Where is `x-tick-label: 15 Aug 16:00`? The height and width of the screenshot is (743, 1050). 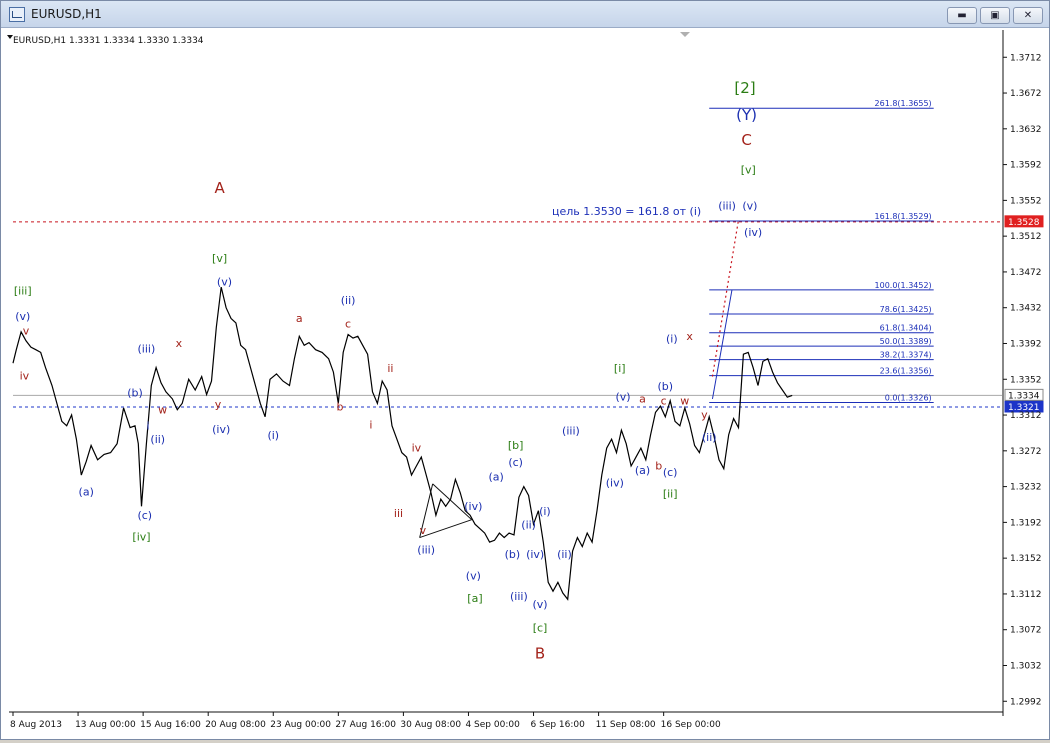
x-tick-label: 15 Aug 16:00 is located at coordinates (170, 725).